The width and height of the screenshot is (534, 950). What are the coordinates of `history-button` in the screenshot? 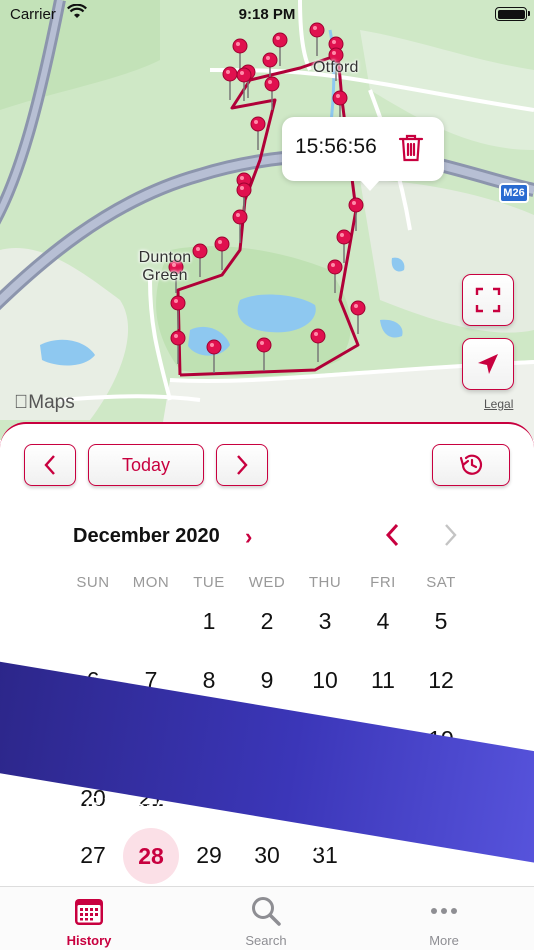 It's located at (471, 465).